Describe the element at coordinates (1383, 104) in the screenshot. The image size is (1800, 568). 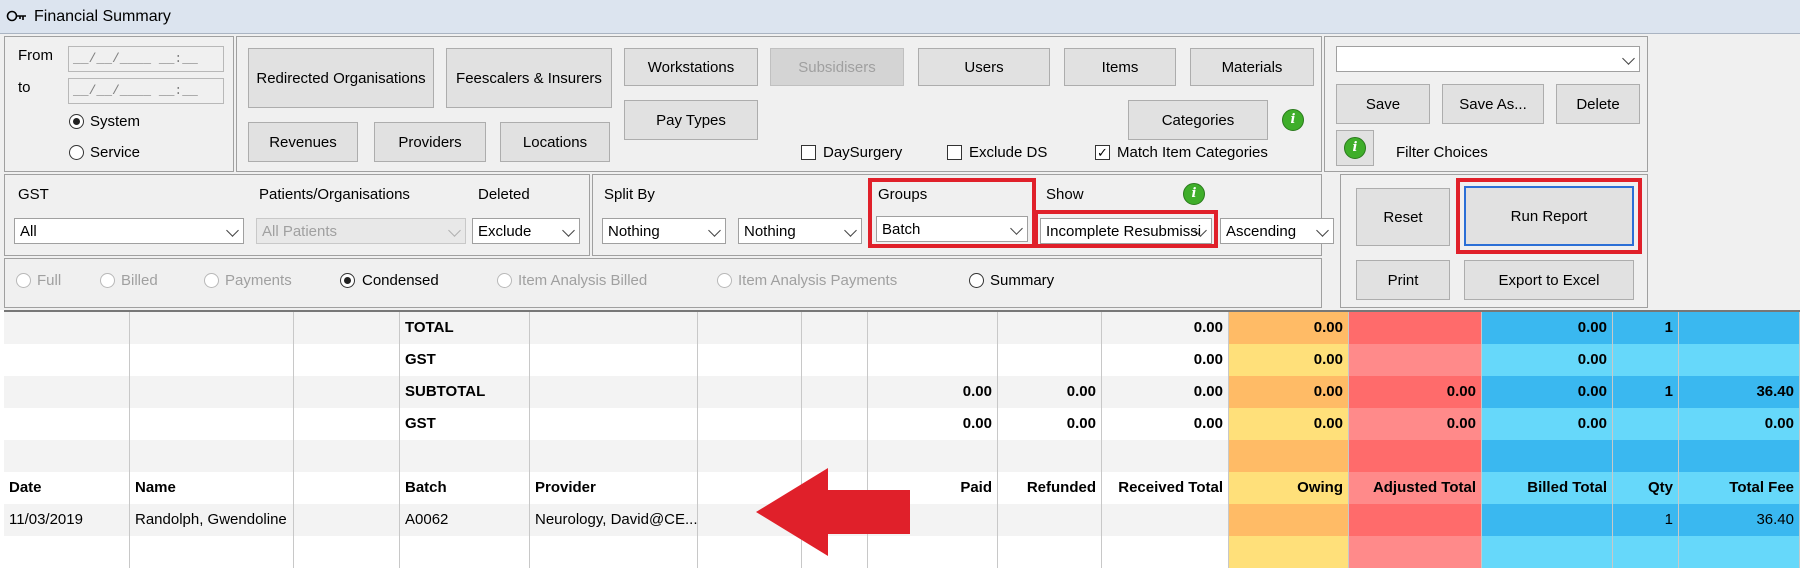
I see `save-button: Save` at that location.